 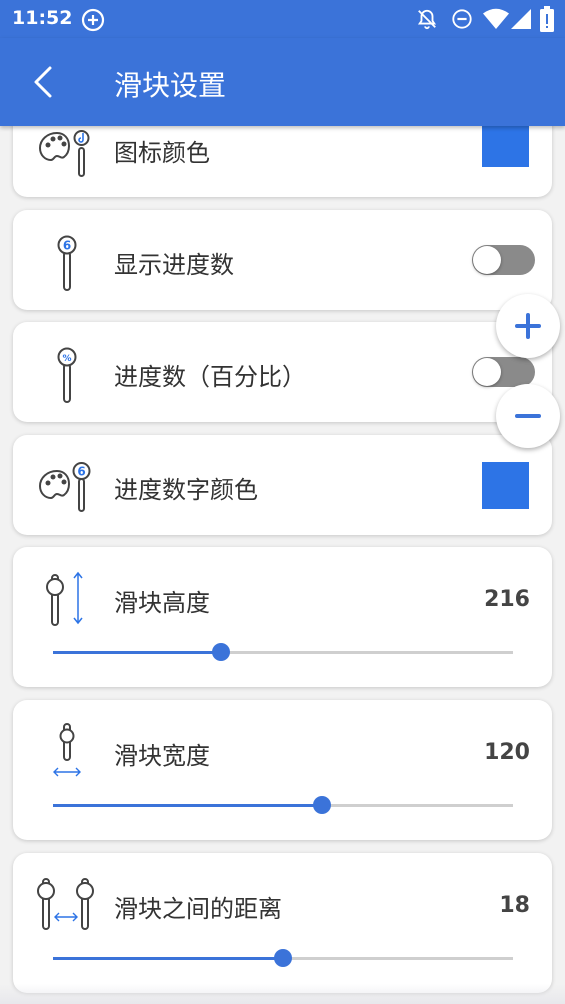 I want to click on progress-color-card: 6 进度数字颜色, so click(x=282, y=485).